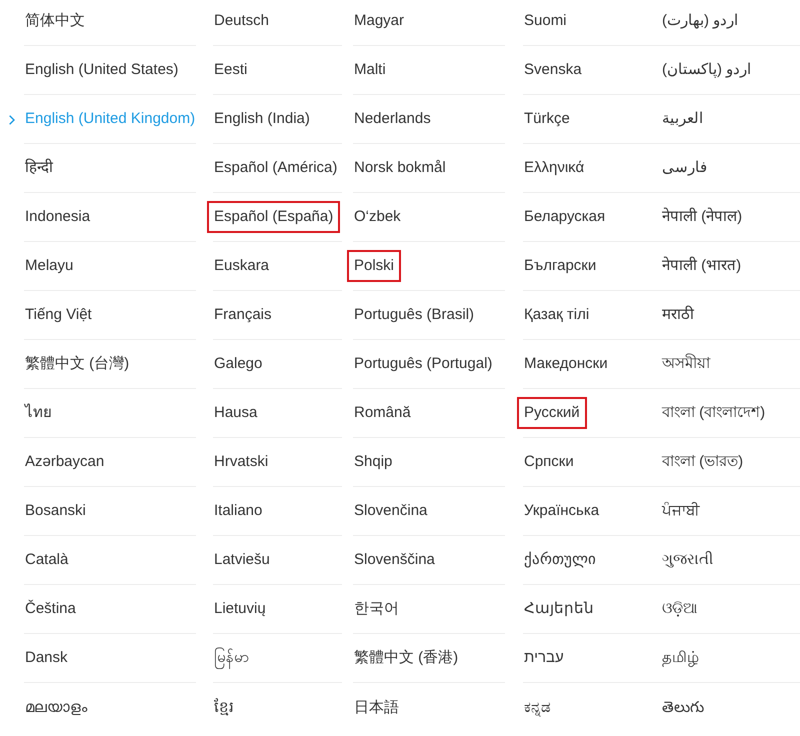 Image resolution: width=800 pixels, height=736 pixels. What do you see at coordinates (241, 462) in the screenshot?
I see `language-option: Hrvatski` at bounding box center [241, 462].